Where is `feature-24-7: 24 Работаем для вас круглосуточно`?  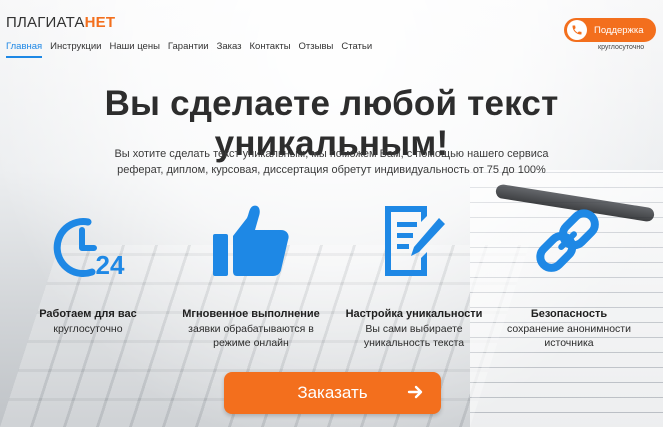 feature-24-7: 24 Работаем для вас круглосуточно is located at coordinates (88, 270).